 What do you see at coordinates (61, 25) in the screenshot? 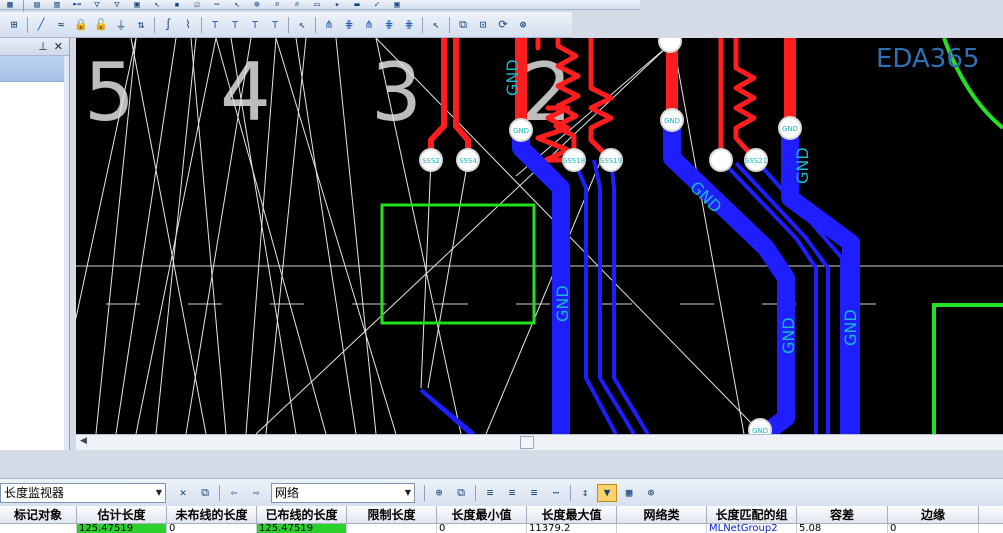
I see `net-icon: ≈` at bounding box center [61, 25].